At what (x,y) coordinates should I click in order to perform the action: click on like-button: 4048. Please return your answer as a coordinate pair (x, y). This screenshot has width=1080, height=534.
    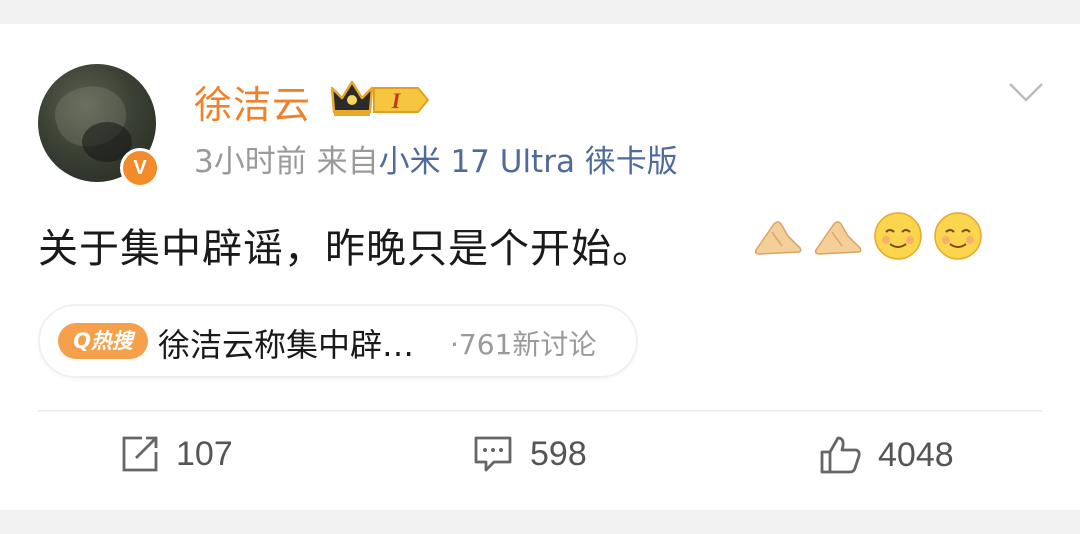
    Looking at the image, I should click on (886, 455).